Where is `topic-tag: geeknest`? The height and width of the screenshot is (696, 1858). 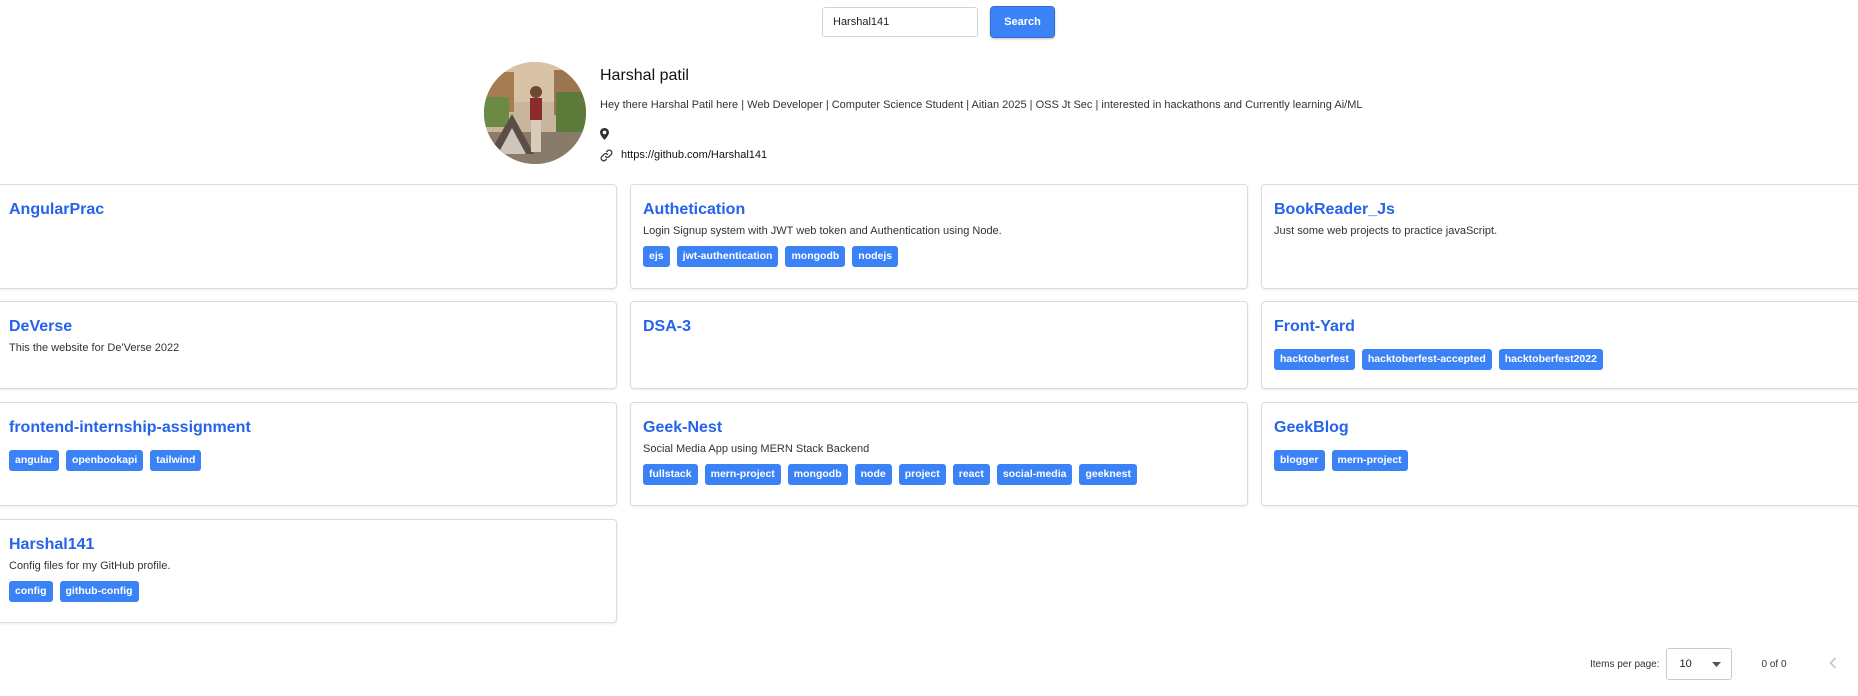
topic-tag: geeknest is located at coordinates (1108, 474).